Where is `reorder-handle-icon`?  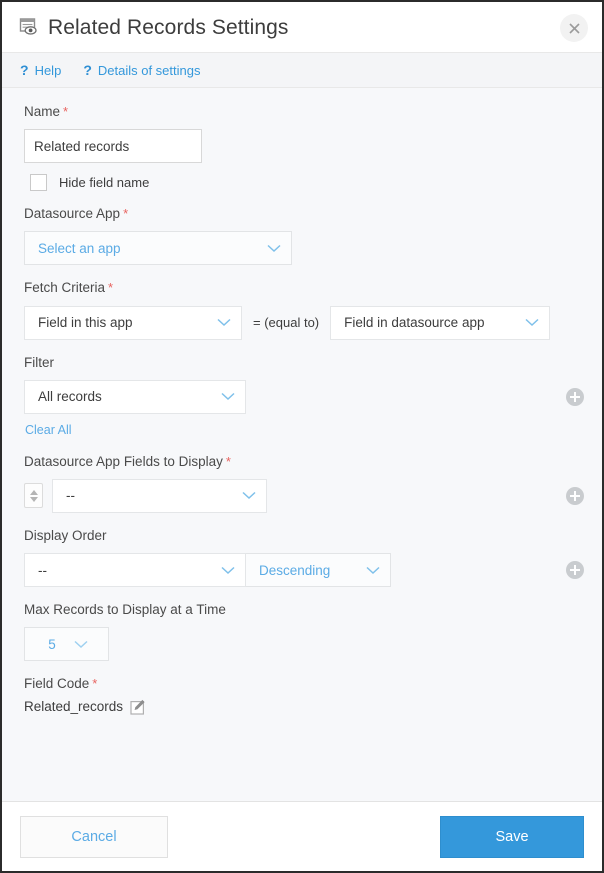 reorder-handle-icon is located at coordinates (33, 496).